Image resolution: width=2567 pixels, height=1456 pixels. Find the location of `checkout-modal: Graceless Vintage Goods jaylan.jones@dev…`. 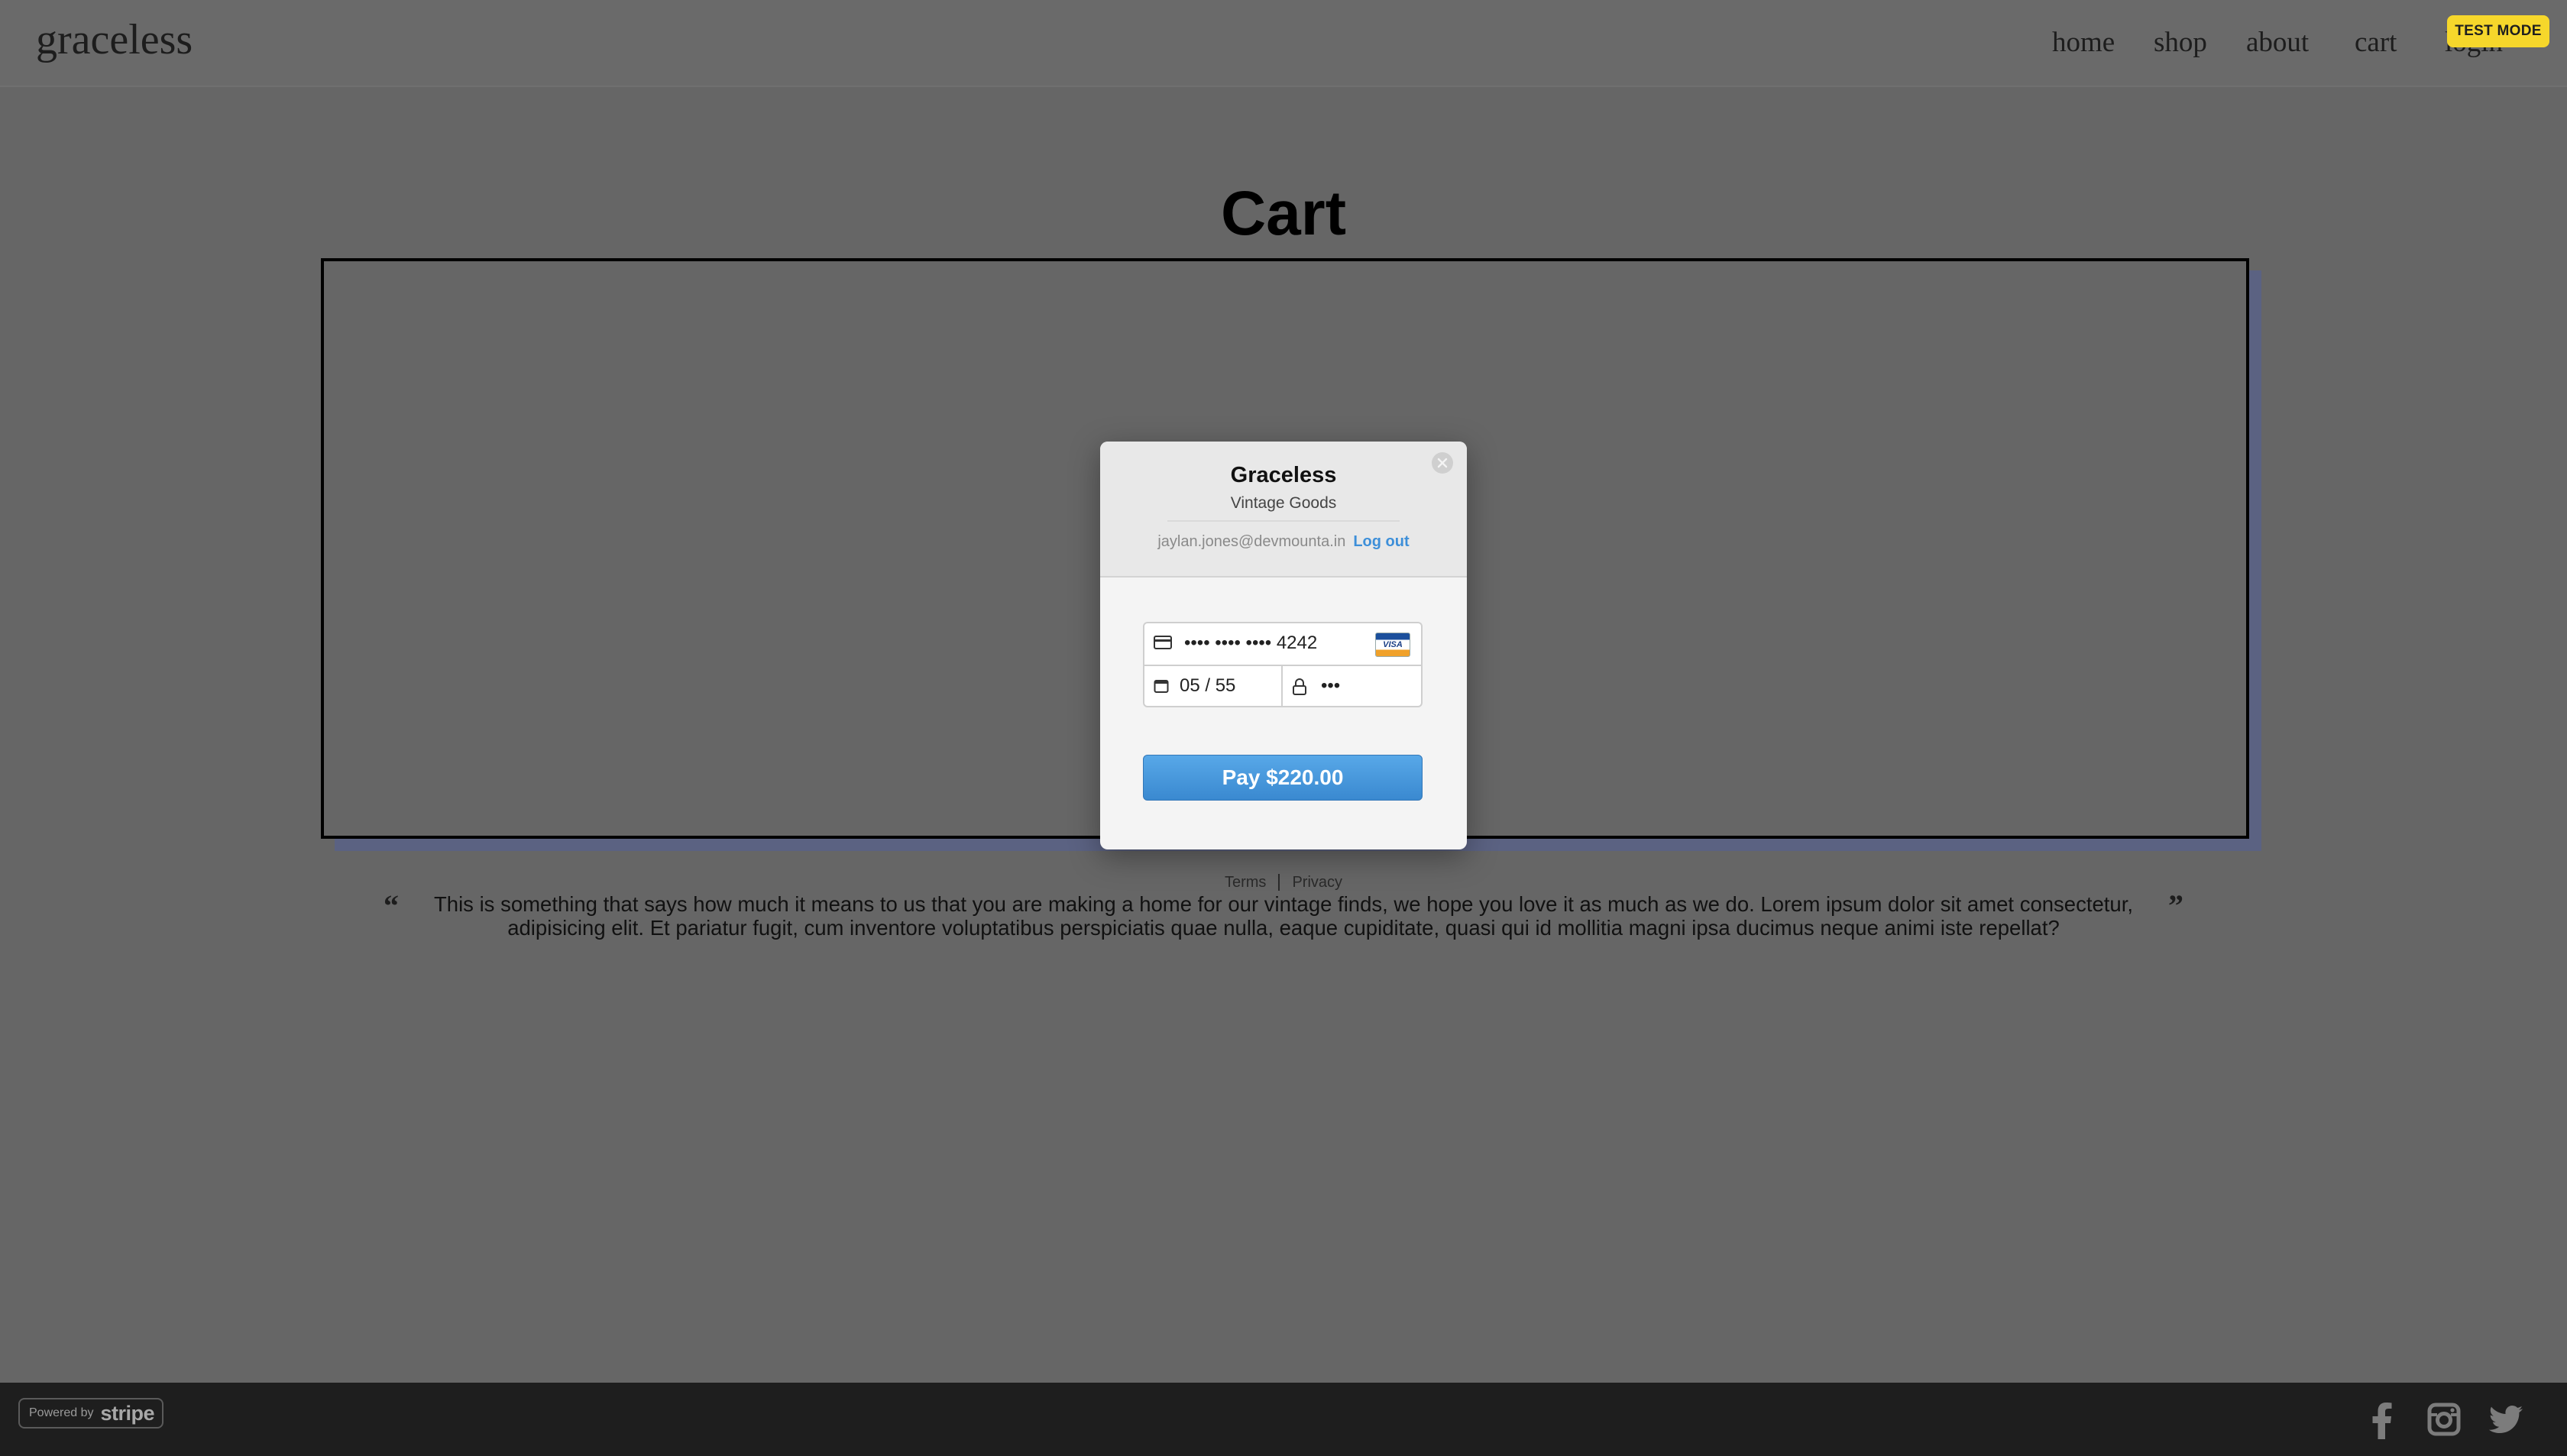

checkout-modal: Graceless Vintage Goods jaylan.jones@dev… is located at coordinates (1283, 645).